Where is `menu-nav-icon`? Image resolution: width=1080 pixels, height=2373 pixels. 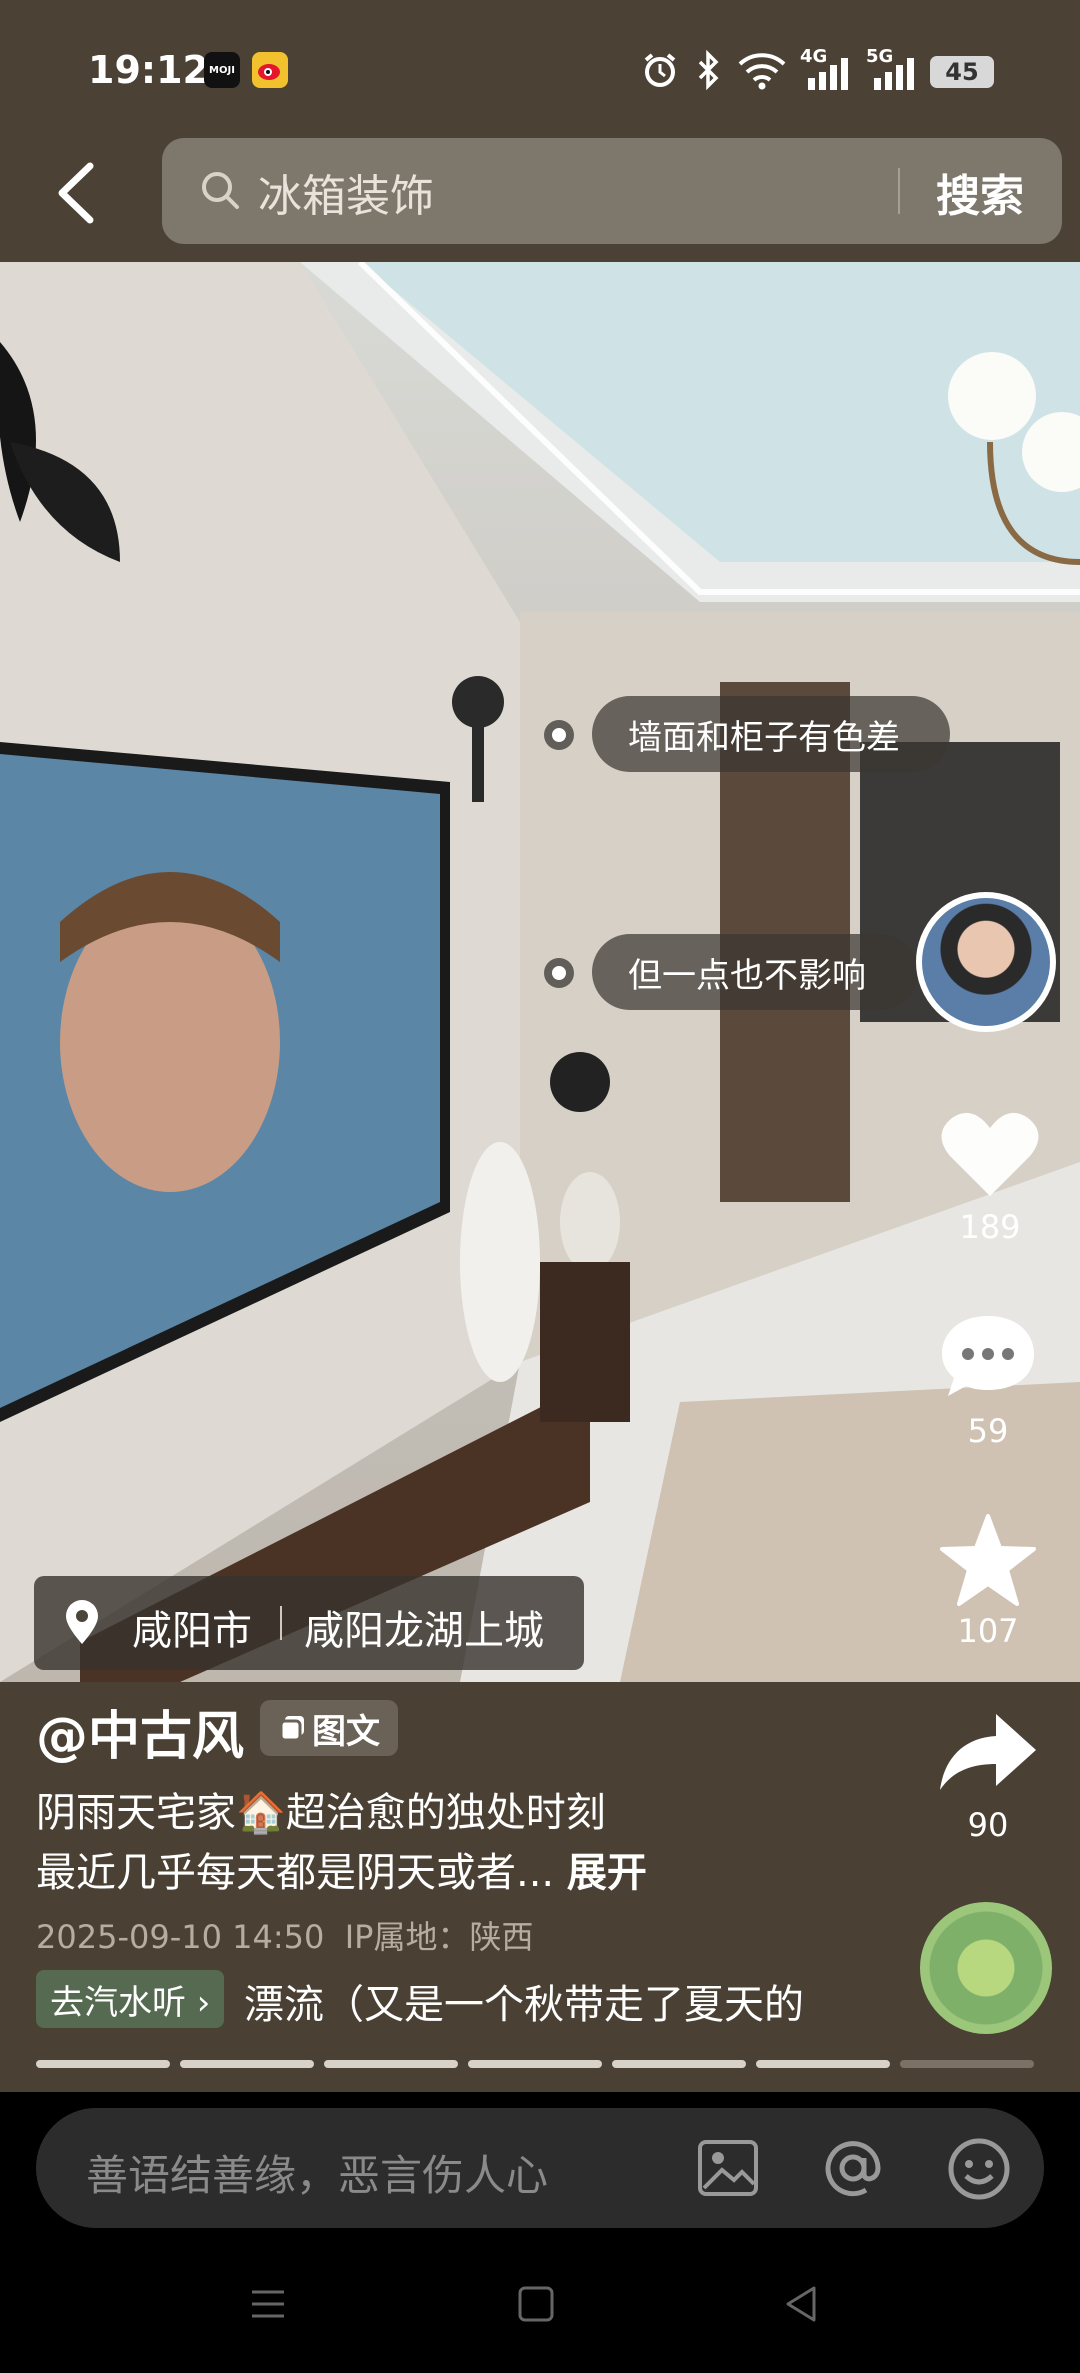 menu-nav-icon is located at coordinates (268, 2304).